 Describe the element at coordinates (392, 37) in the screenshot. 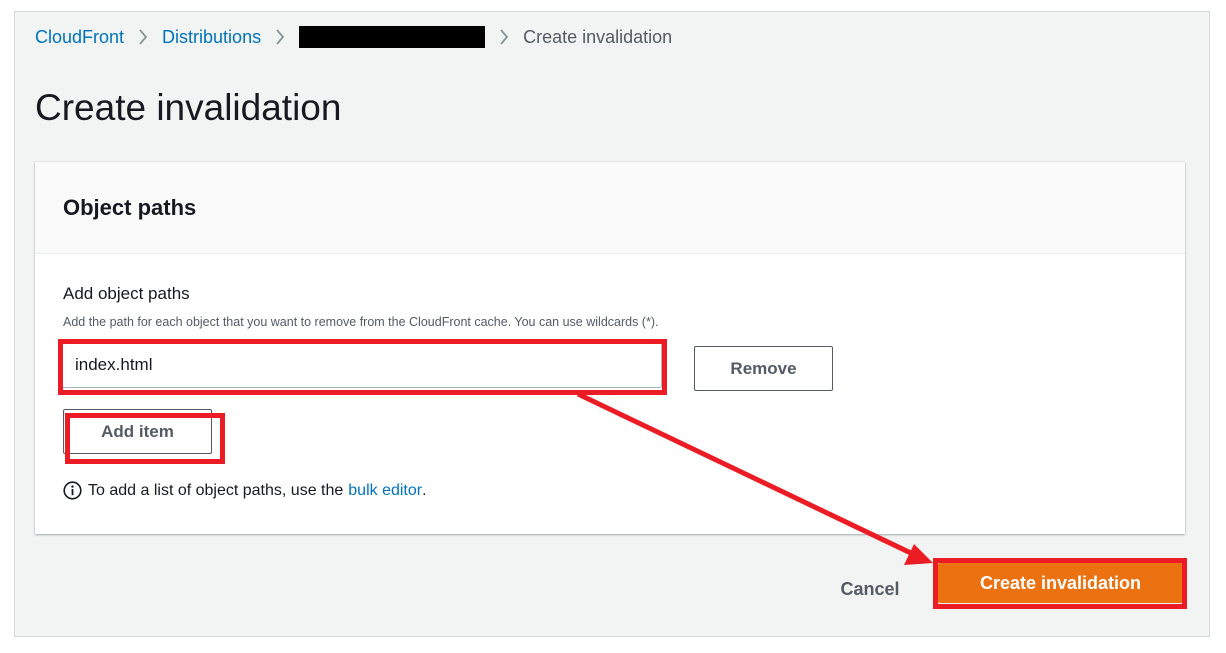

I see `breadcrumb-redacted-distribution` at that location.